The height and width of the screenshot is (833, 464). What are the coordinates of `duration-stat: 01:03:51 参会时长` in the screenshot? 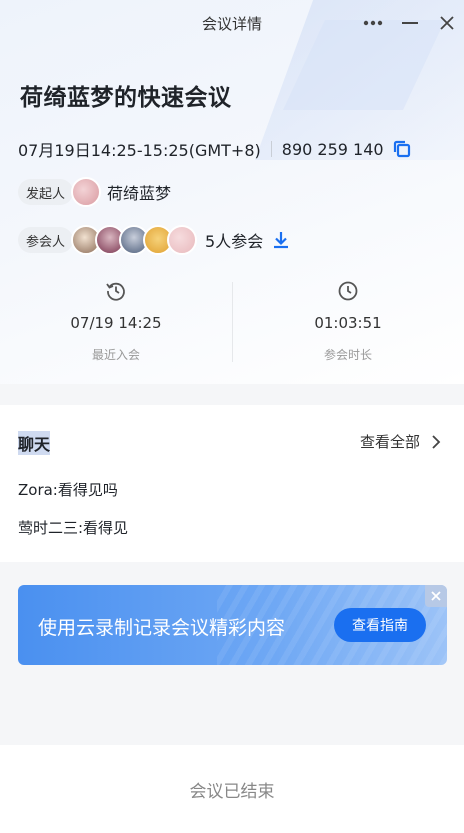 It's located at (348, 321).